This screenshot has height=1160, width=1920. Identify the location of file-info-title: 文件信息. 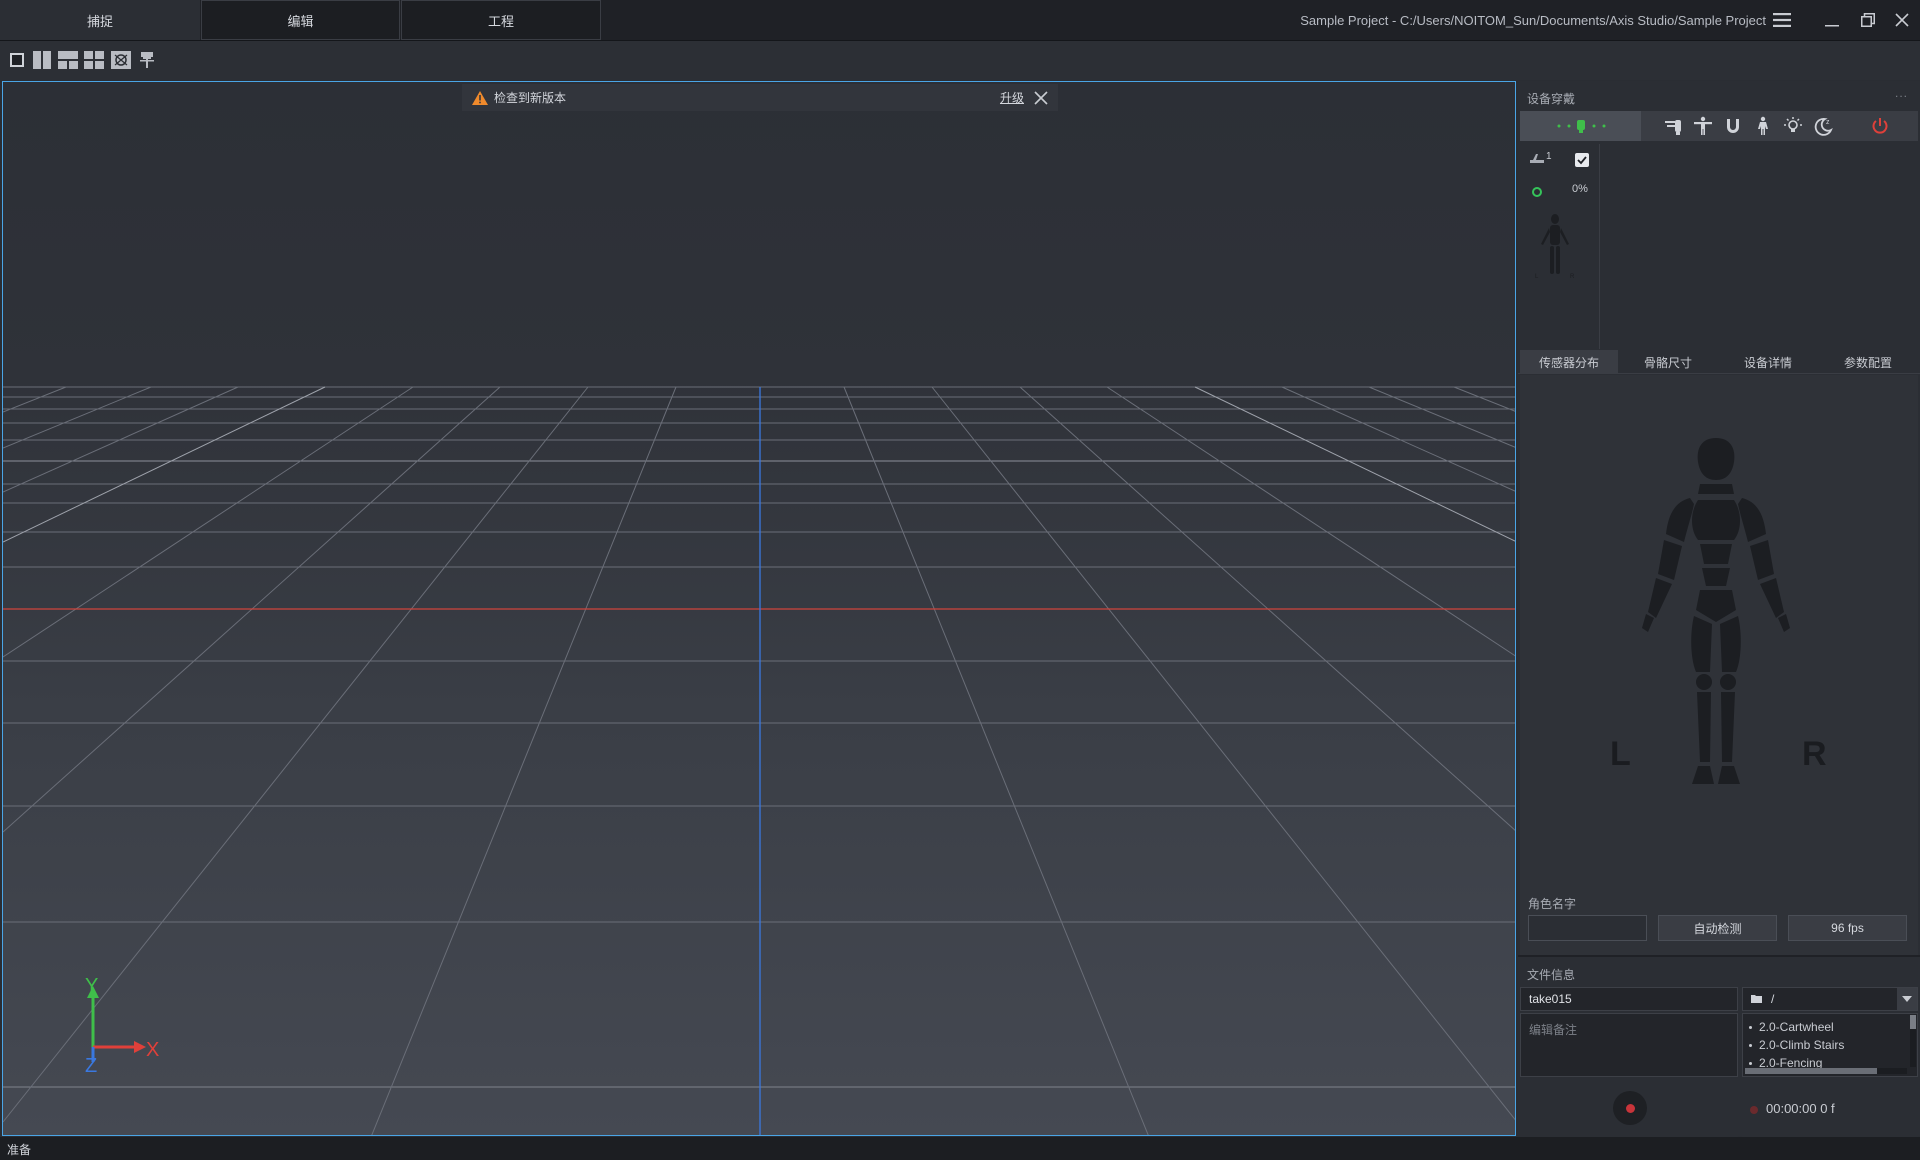
(1551, 975).